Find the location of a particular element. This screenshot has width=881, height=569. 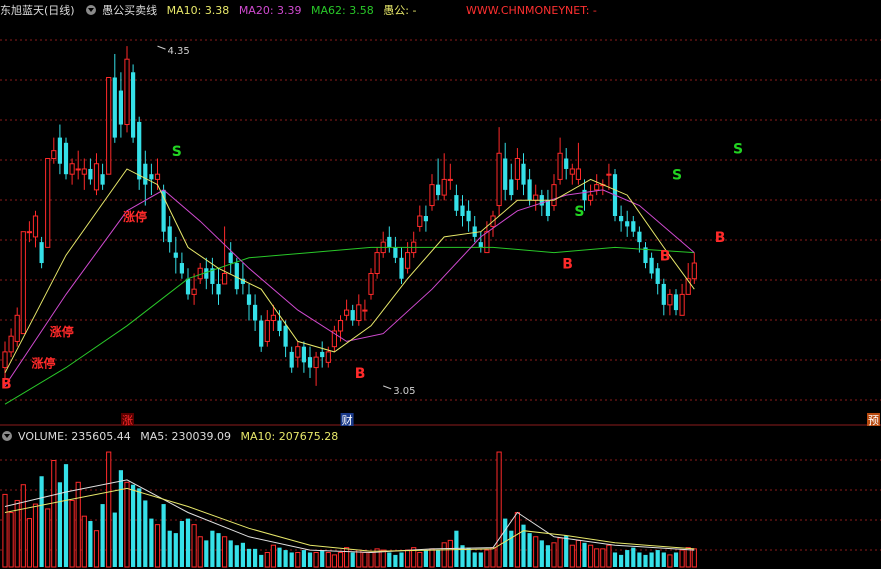

low-pointer is located at coordinates (387, 387).